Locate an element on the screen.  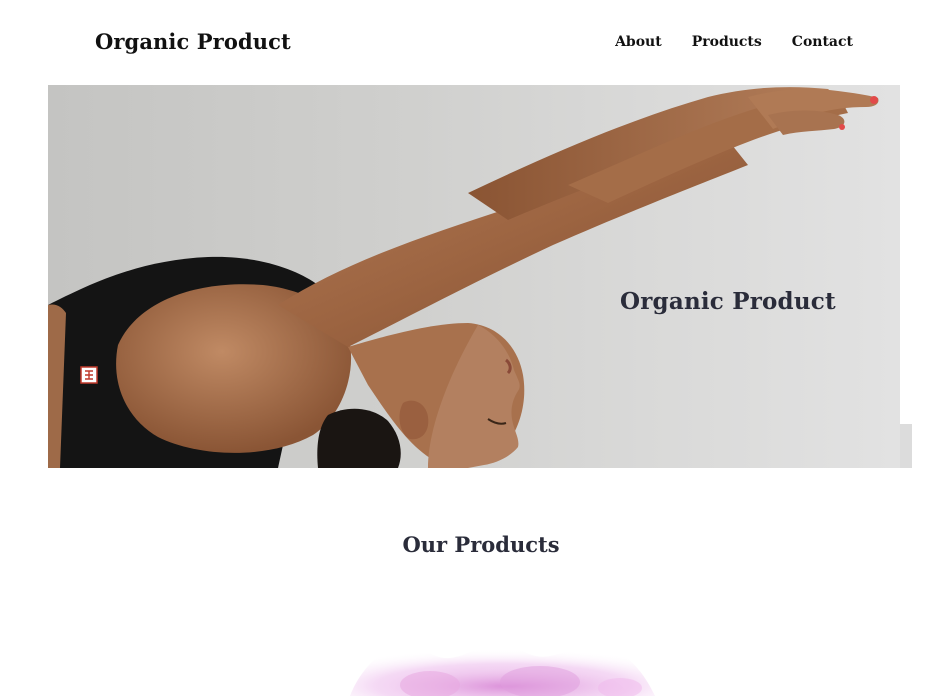
products-section-title: Our Products is located at coordinates (481, 544).